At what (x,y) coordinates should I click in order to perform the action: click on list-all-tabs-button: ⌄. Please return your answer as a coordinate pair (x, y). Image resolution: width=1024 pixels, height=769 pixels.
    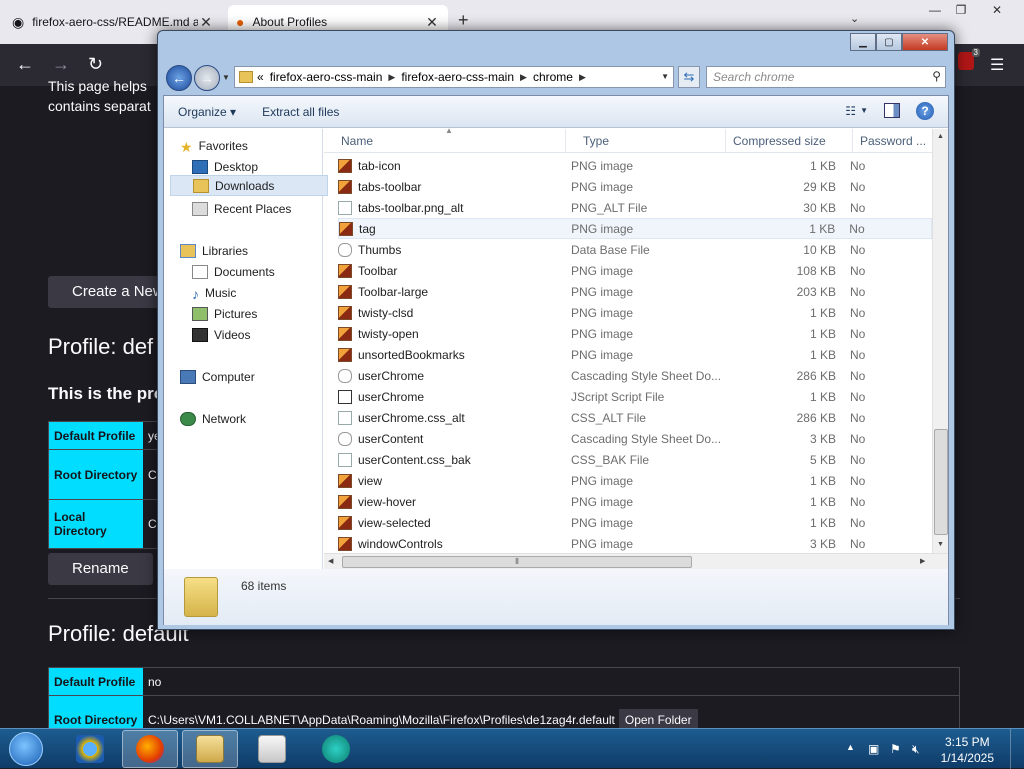
    Looking at the image, I should click on (854, 18).